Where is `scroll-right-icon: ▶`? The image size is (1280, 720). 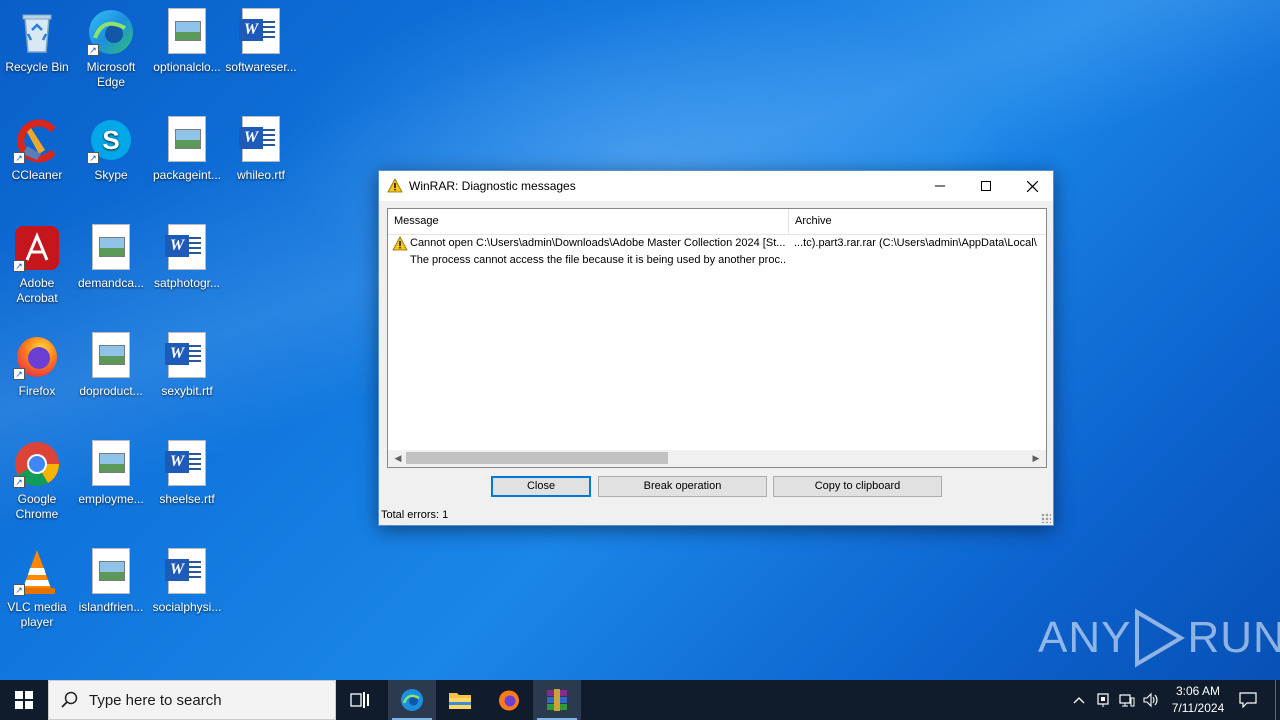
scroll-right-icon: ▶ is located at coordinates (1036, 458).